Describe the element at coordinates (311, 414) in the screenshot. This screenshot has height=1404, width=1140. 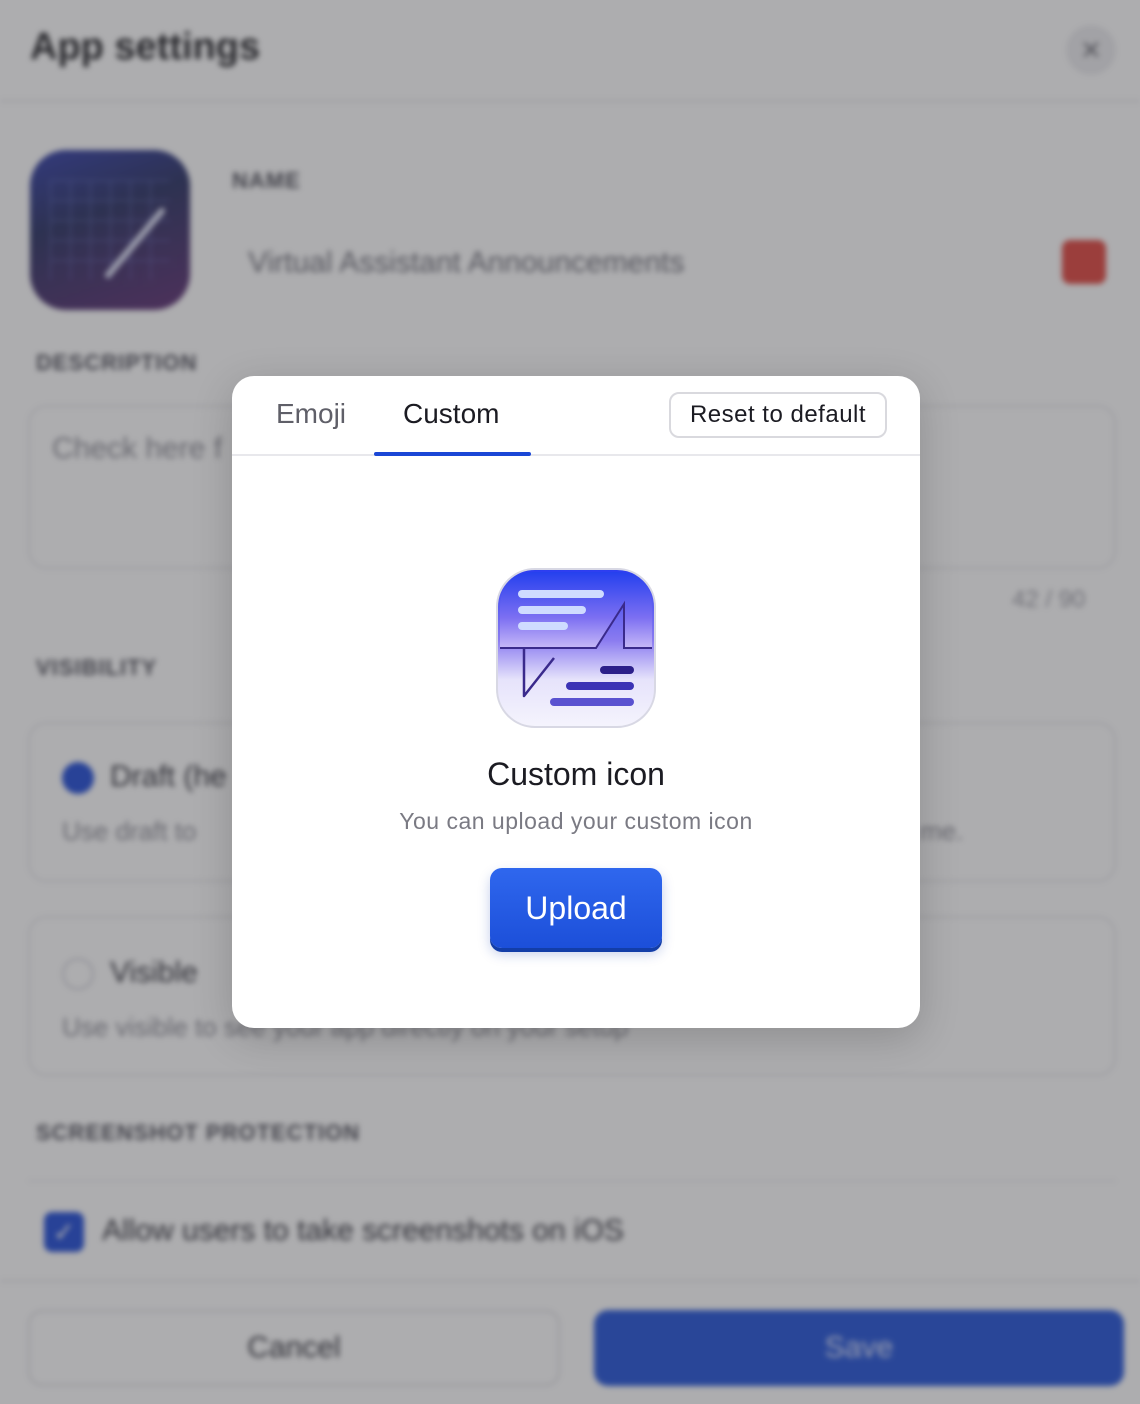
I see `tab-emoji: Emoji` at that location.